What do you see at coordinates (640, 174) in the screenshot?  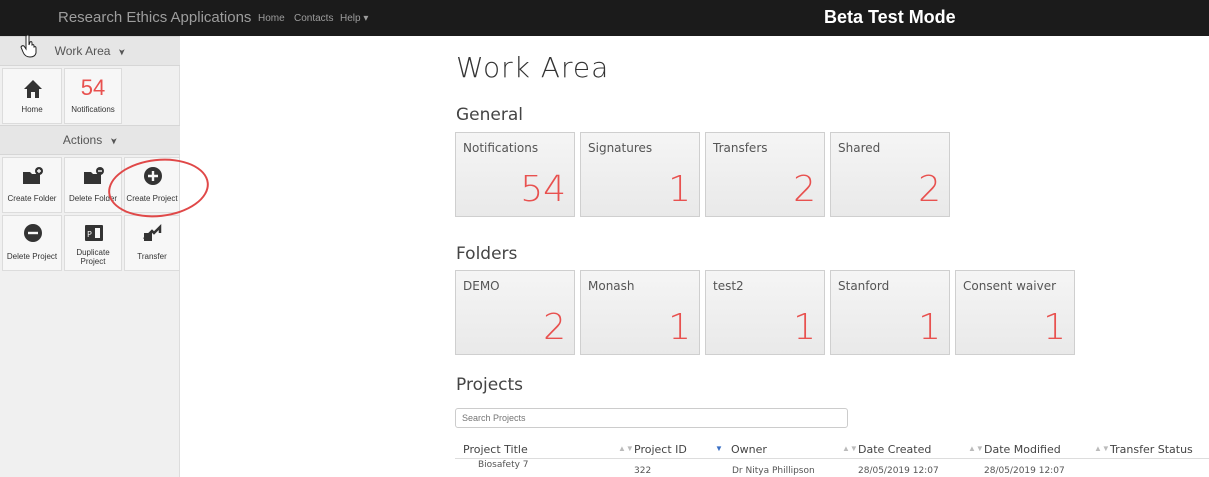 I see `general-card-signatures: Signatures 1` at bounding box center [640, 174].